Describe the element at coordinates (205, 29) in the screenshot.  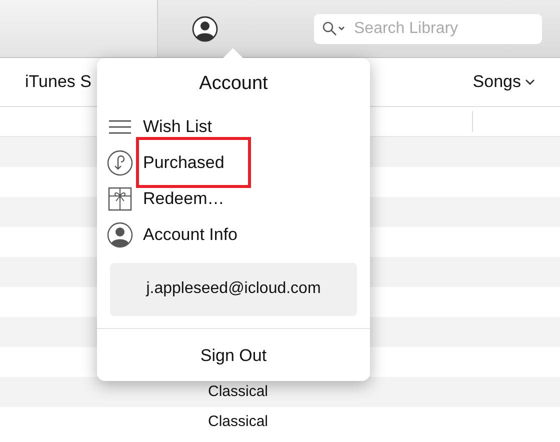
I see `account-icon` at that location.